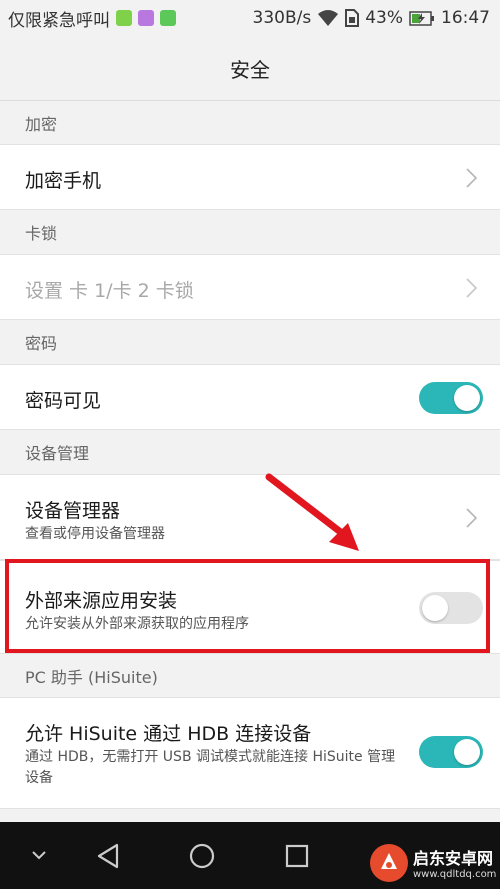 This screenshot has height=889, width=500. I want to click on watermark-text: 启东安卓网 www.qdltdq.com, so click(454, 862).